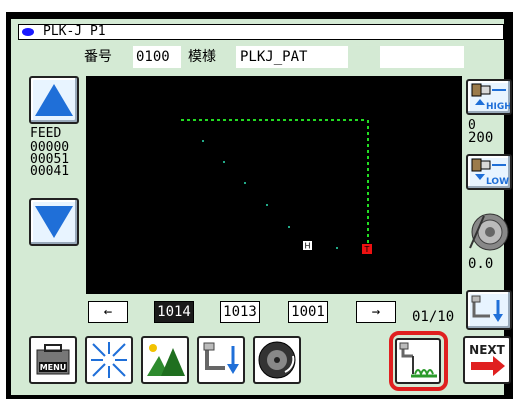 This screenshot has width=521, height=403. I want to click on landscape-icon, so click(166, 360).